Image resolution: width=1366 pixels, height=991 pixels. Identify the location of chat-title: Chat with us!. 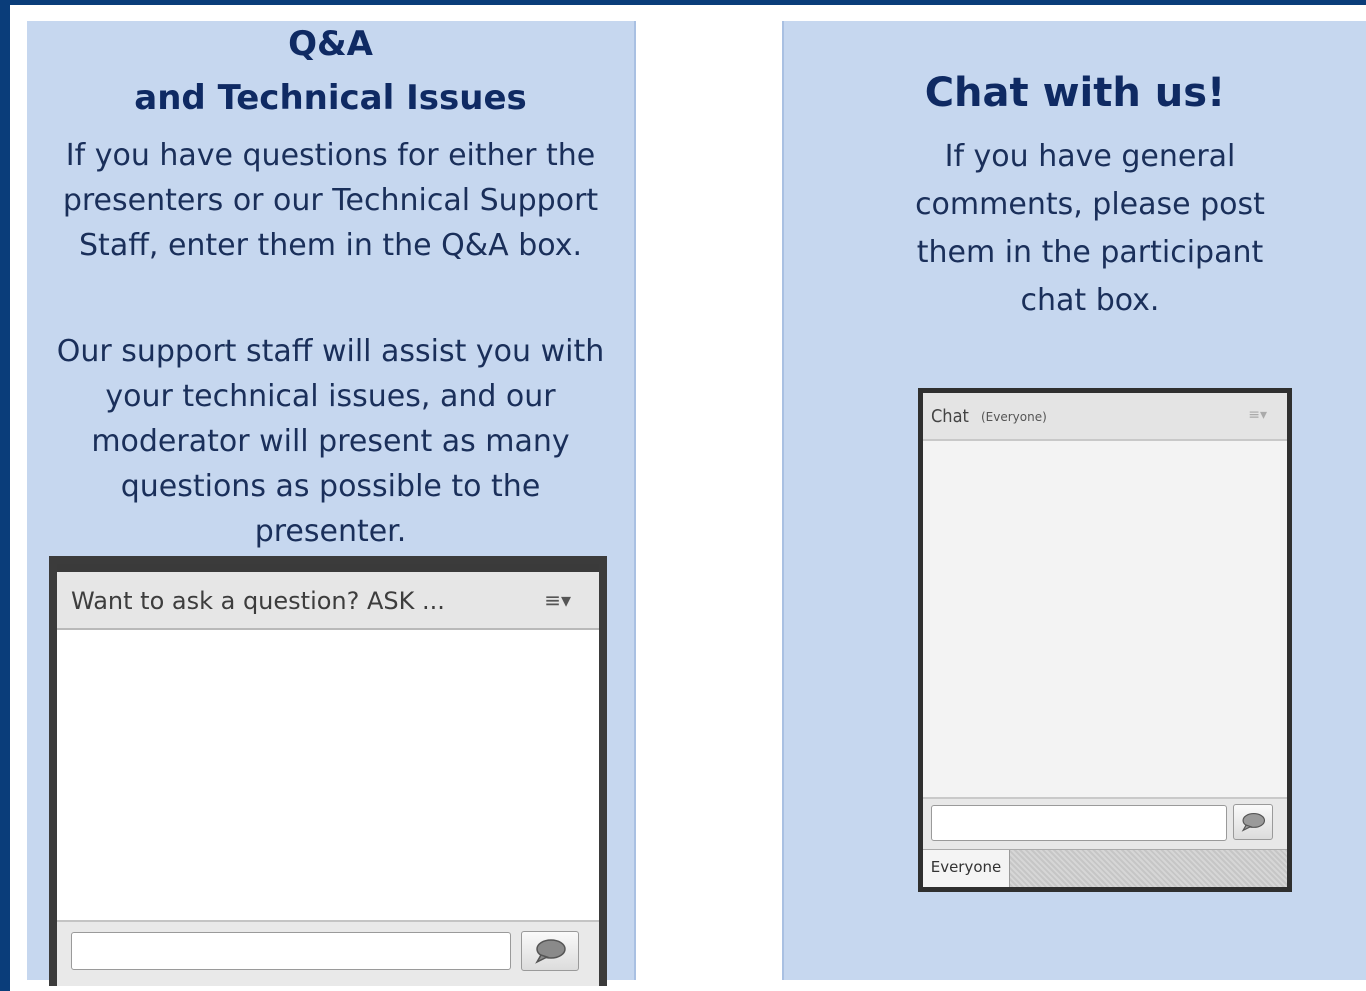
(1075, 93).